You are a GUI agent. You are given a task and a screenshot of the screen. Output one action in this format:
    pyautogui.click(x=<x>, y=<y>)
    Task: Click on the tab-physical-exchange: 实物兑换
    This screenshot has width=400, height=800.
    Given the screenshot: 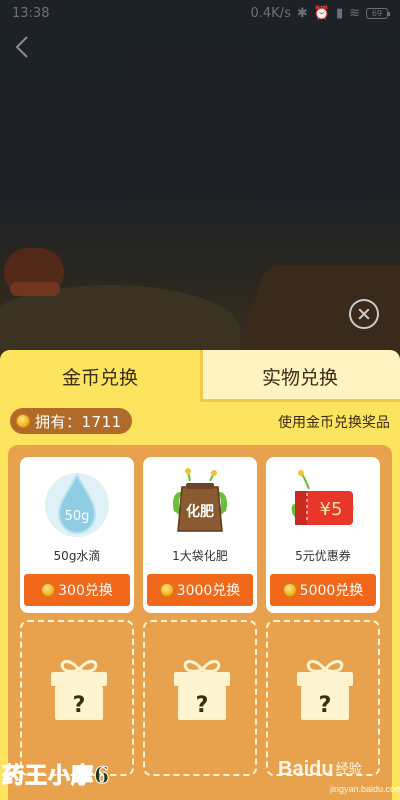 What is the action you would take?
    pyautogui.click(x=300, y=376)
    